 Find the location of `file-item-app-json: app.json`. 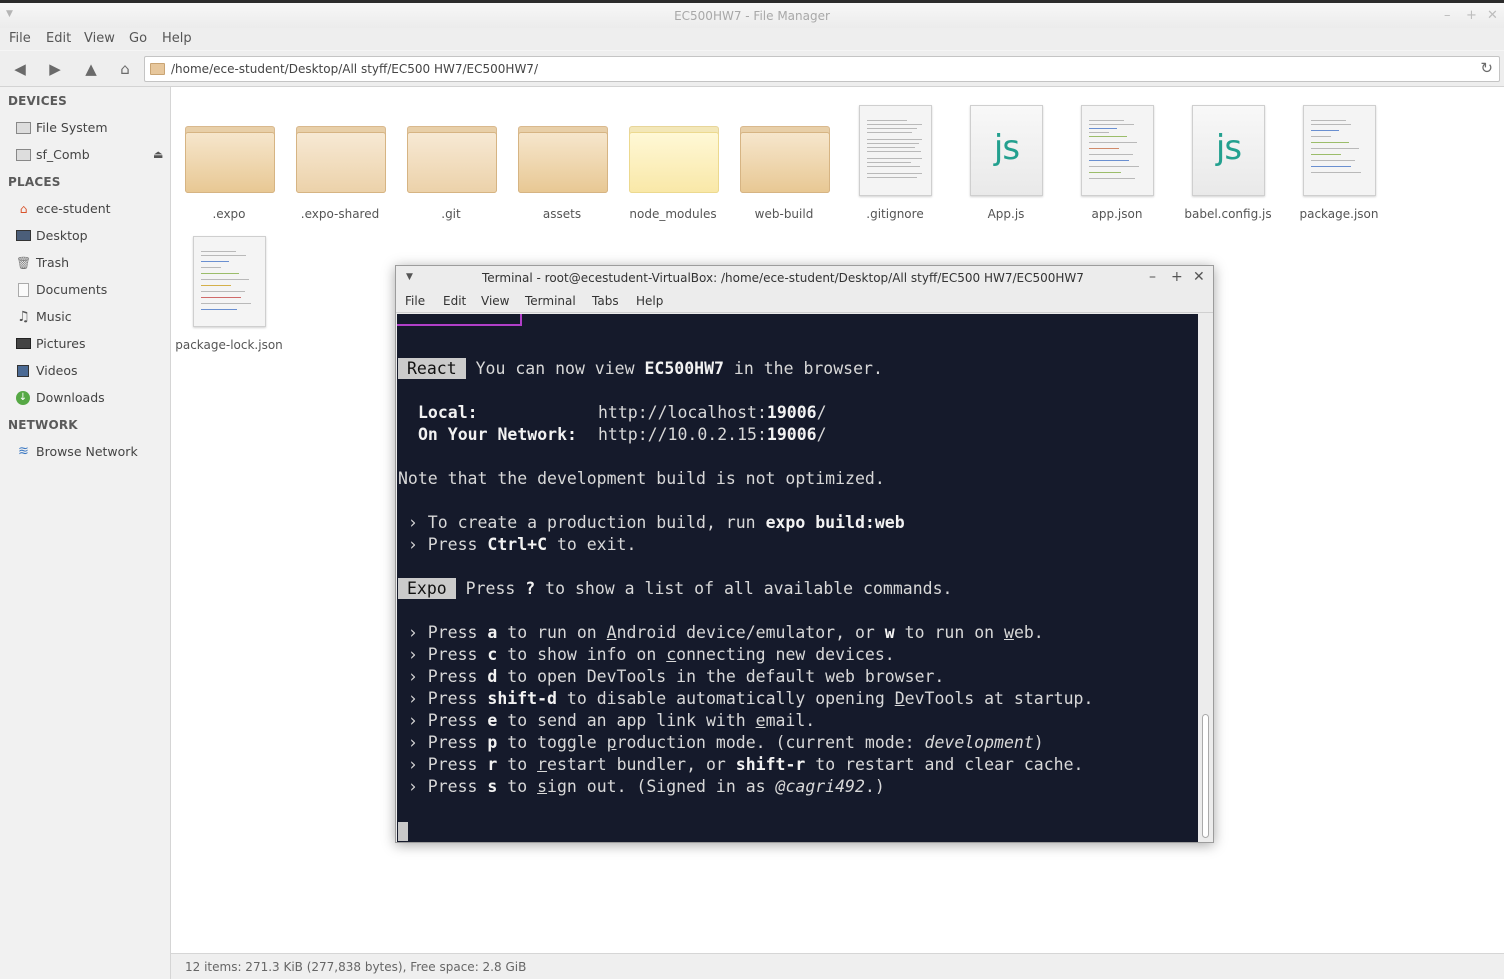

file-item-app-json: app.json is located at coordinates (1117, 159).